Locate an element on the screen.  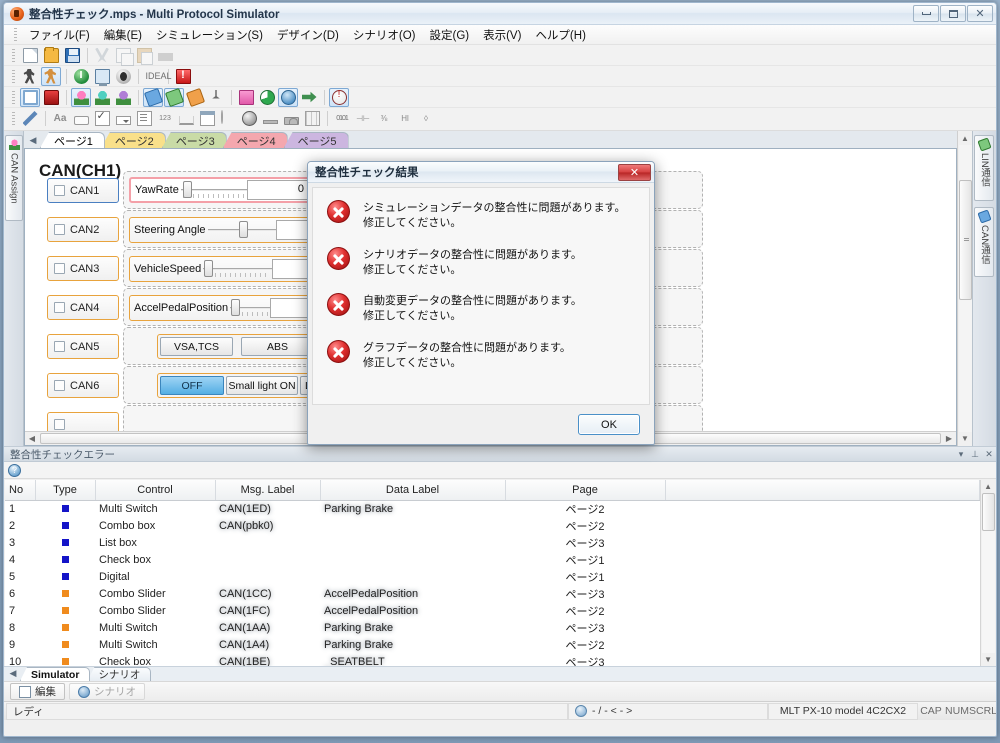
debug-button is located at coordinates (123, 76).